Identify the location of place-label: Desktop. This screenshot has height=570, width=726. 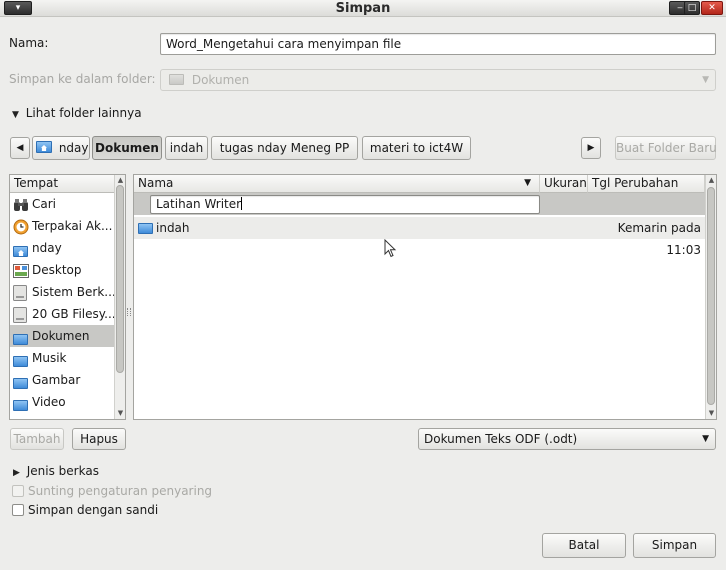
(57, 270).